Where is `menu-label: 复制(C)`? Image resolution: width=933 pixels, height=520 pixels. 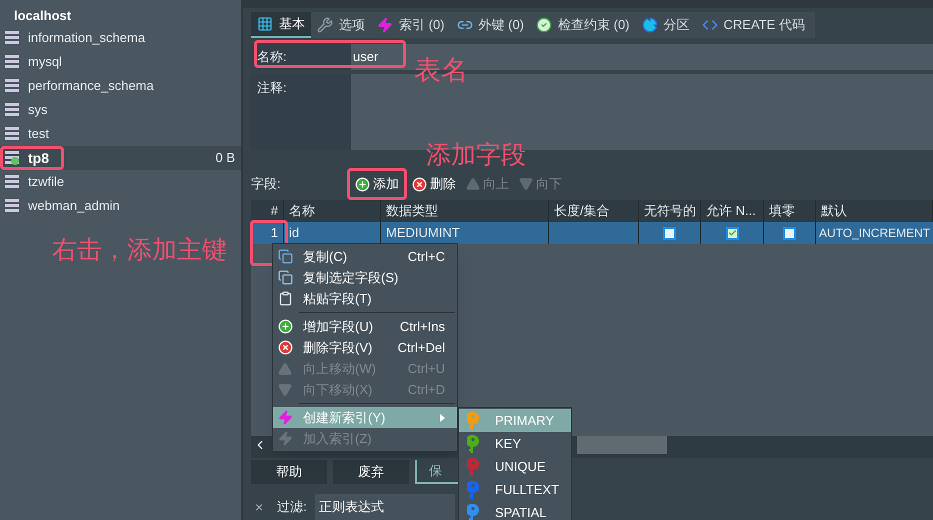
menu-label: 复制(C) is located at coordinates (325, 257).